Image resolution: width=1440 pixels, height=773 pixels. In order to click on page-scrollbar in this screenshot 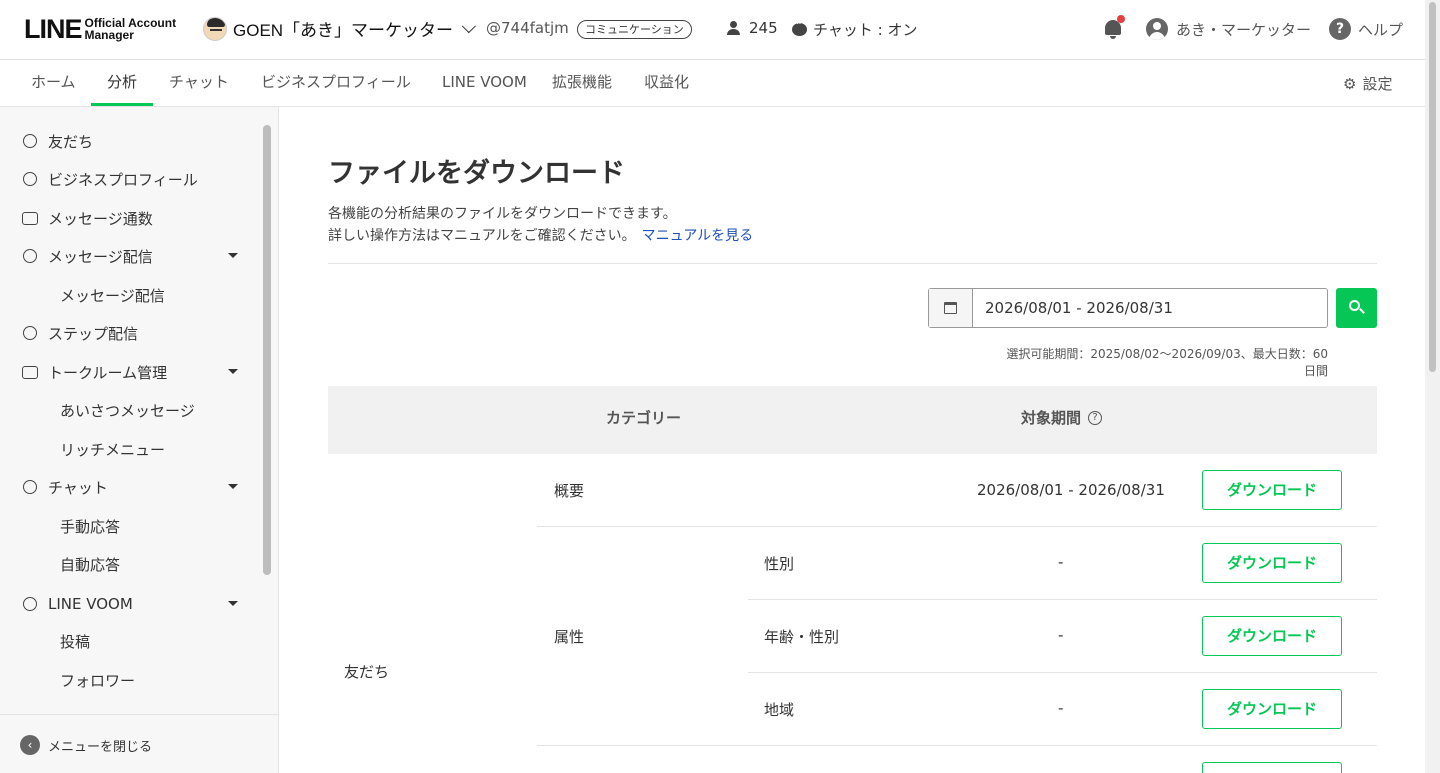, I will do `click(1432, 386)`.